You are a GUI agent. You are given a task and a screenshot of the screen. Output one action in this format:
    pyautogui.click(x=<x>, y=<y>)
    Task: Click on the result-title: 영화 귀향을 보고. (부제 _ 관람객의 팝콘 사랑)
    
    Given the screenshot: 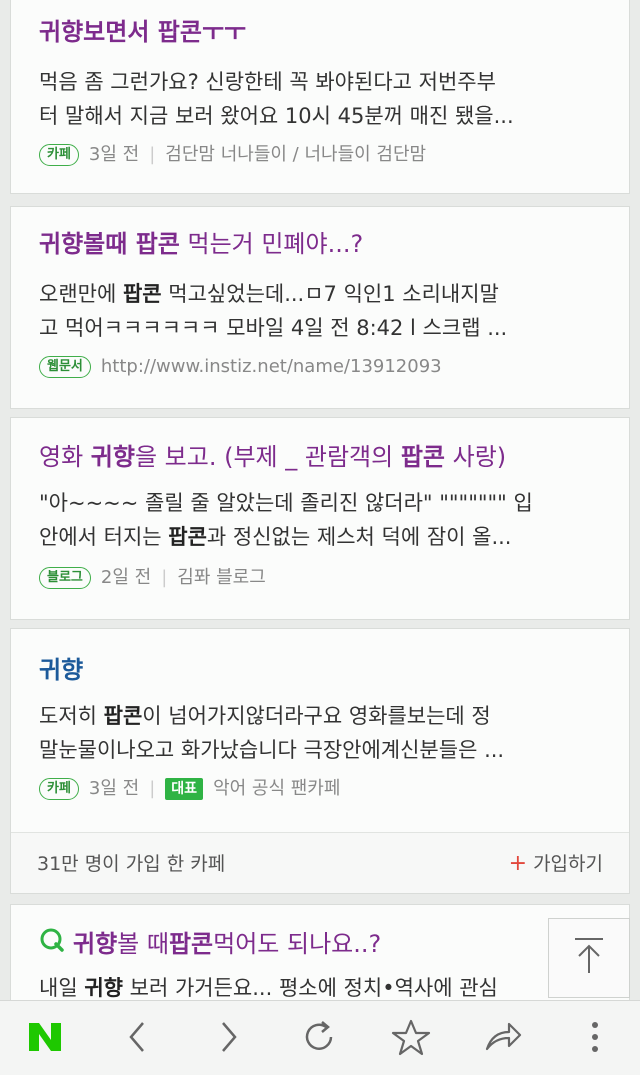 What is the action you would take?
    pyautogui.click(x=272, y=457)
    